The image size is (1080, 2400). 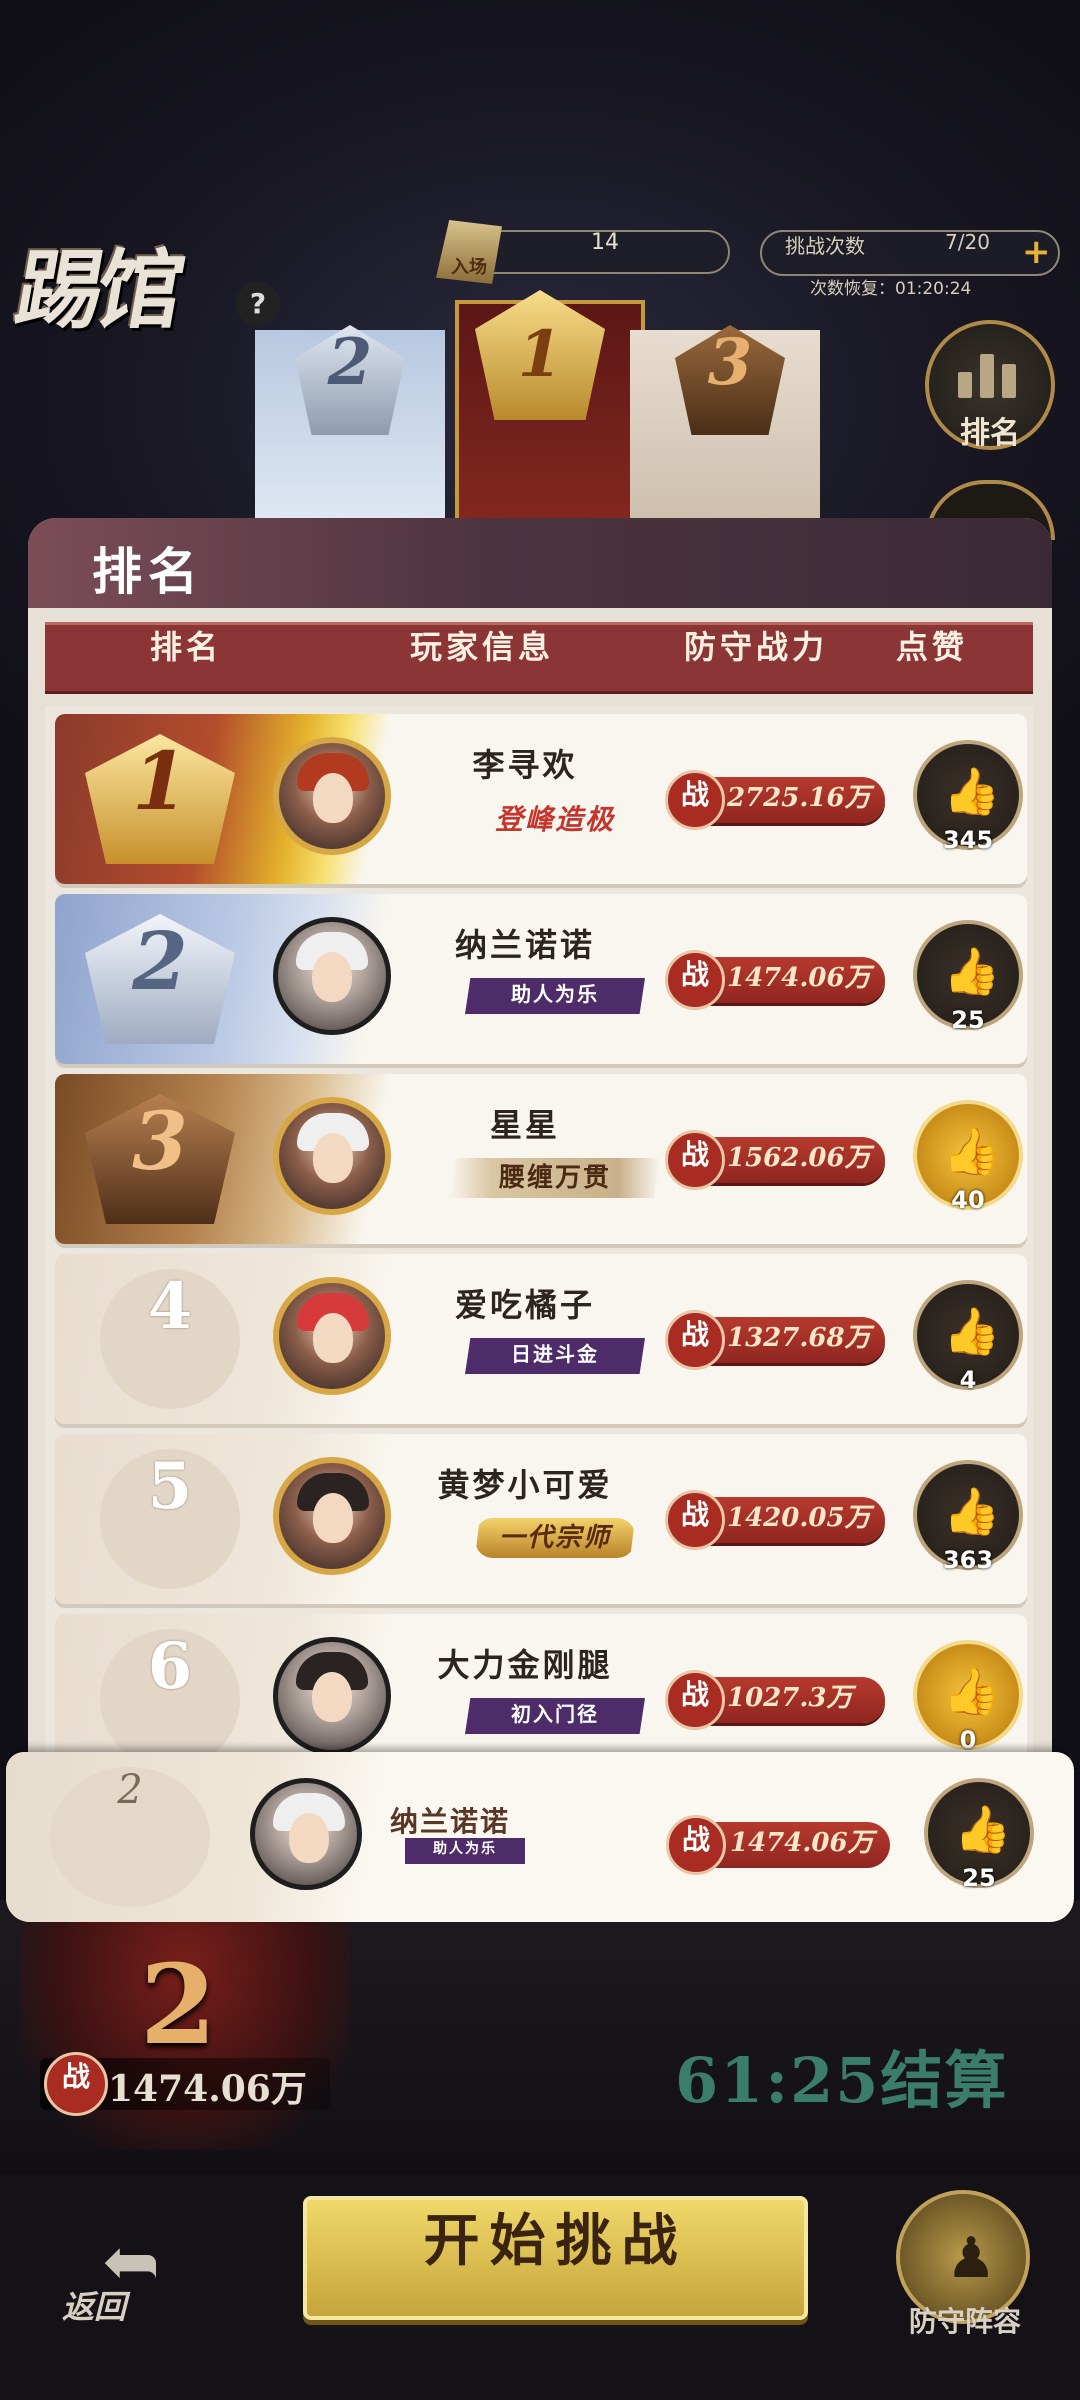 I want to click on defense-lineup-icon: ♟, so click(x=971, y=2258).